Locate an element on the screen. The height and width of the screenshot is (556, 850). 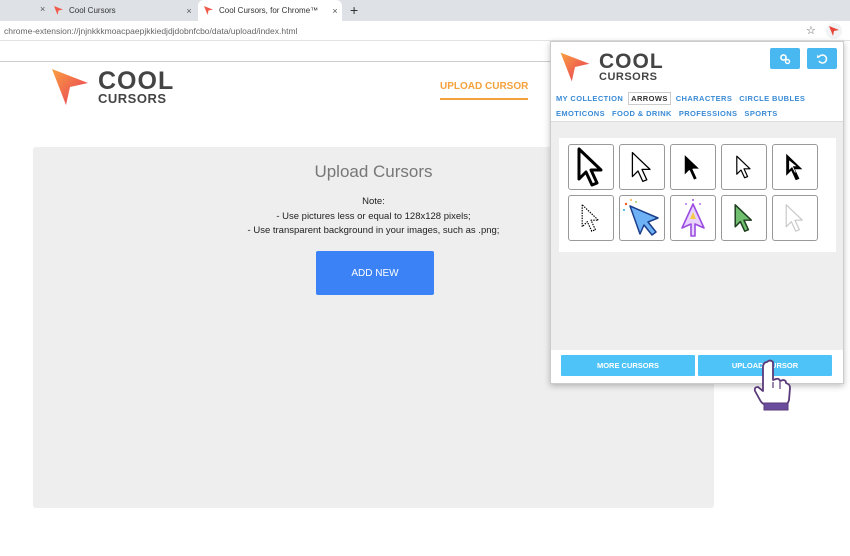
new-tab-icon: + is located at coordinates (354, 10).